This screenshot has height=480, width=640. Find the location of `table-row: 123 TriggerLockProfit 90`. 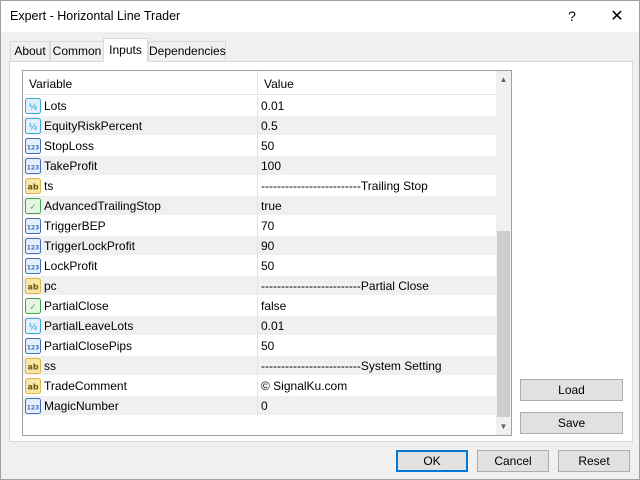

table-row: 123 TriggerLockProfit 90 is located at coordinates (259, 246).